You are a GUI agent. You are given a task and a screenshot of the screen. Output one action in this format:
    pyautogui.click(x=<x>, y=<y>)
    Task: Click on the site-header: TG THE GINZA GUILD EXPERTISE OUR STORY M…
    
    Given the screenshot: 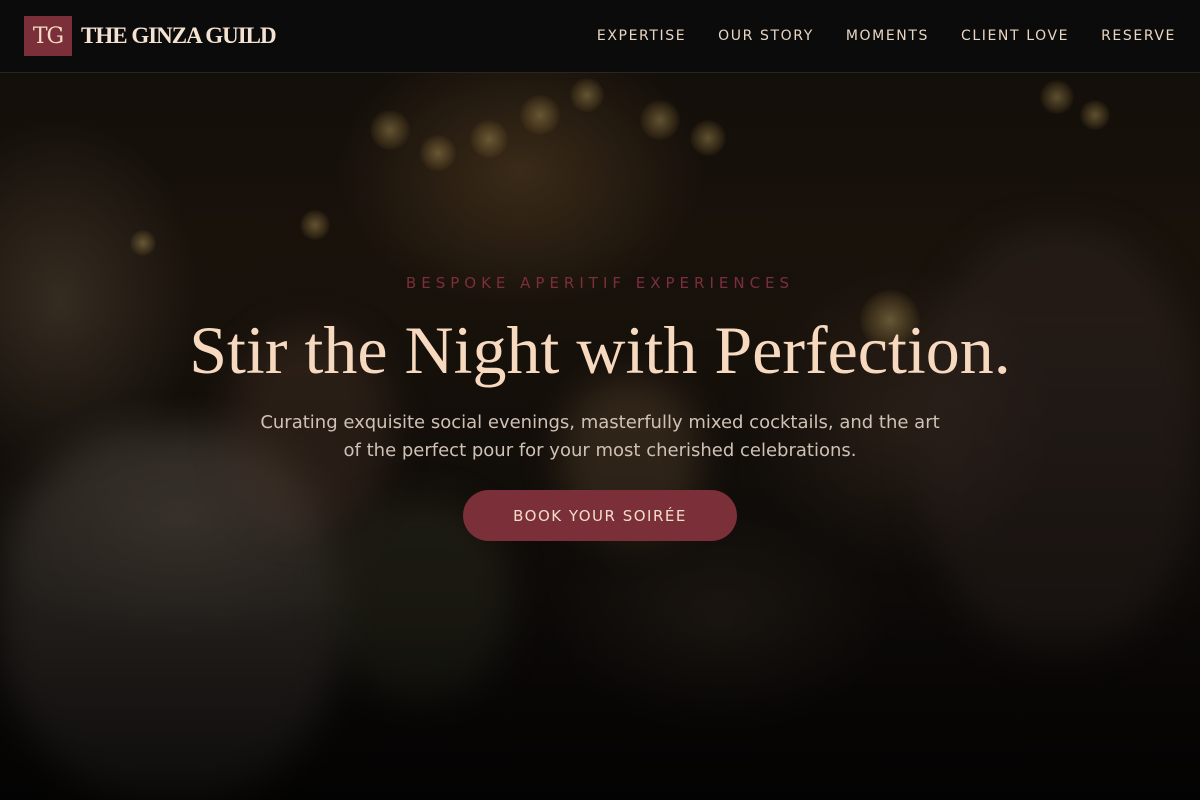 What is the action you would take?
    pyautogui.click(x=600, y=36)
    